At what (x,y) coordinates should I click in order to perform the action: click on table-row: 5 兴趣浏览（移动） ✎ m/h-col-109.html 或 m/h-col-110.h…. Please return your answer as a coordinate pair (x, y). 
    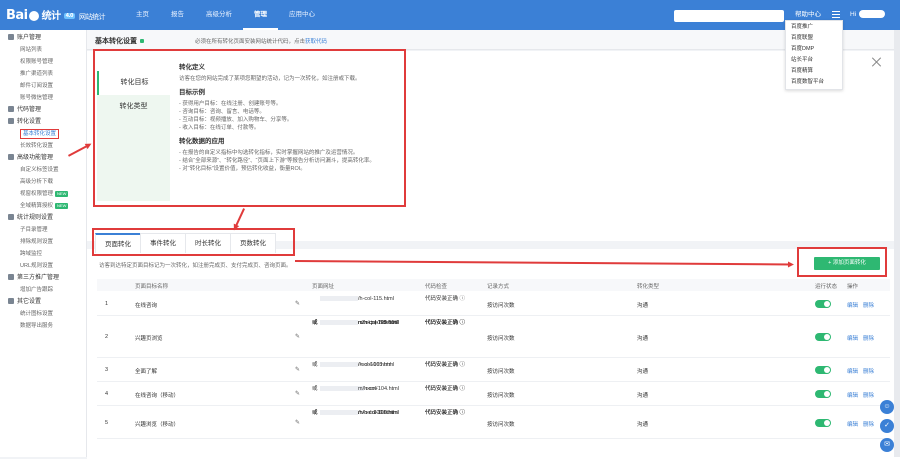
    Looking at the image, I should click on (493, 422).